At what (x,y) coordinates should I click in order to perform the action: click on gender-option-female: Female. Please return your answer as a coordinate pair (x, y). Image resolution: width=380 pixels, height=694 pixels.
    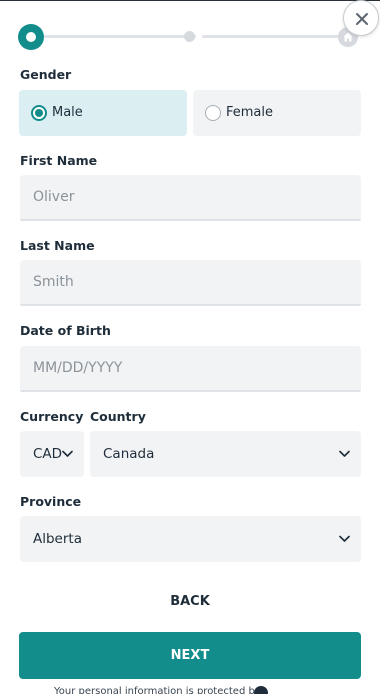
    Looking at the image, I should click on (277, 113).